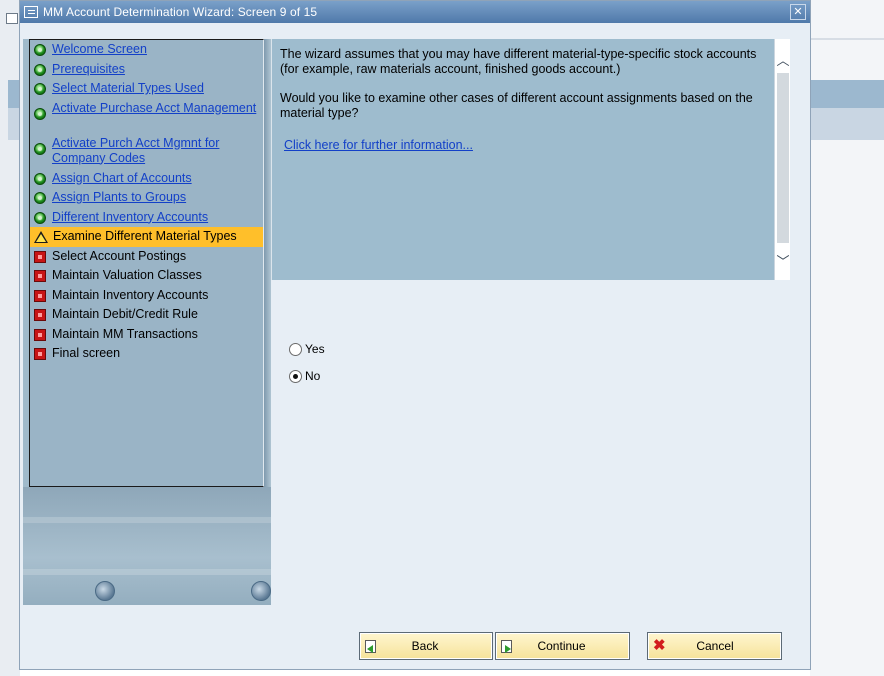  What do you see at coordinates (125, 333) in the screenshot?
I see `wizard-step-label: Maintain MM Transactions` at bounding box center [125, 333].